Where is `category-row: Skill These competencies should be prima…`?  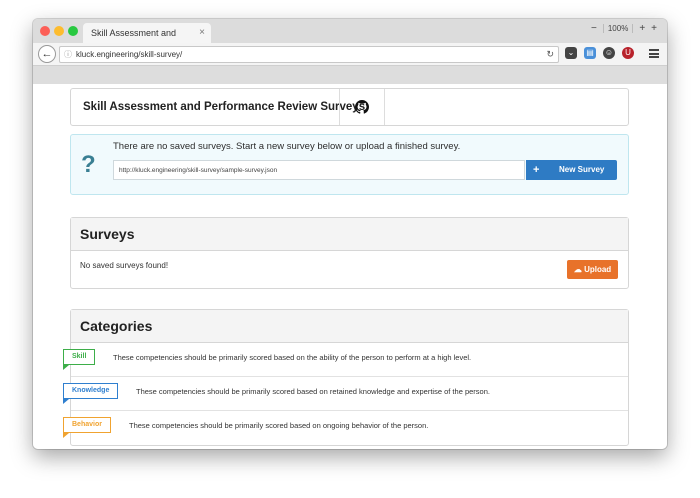 category-row: Skill These competencies should be prima… is located at coordinates (345, 360).